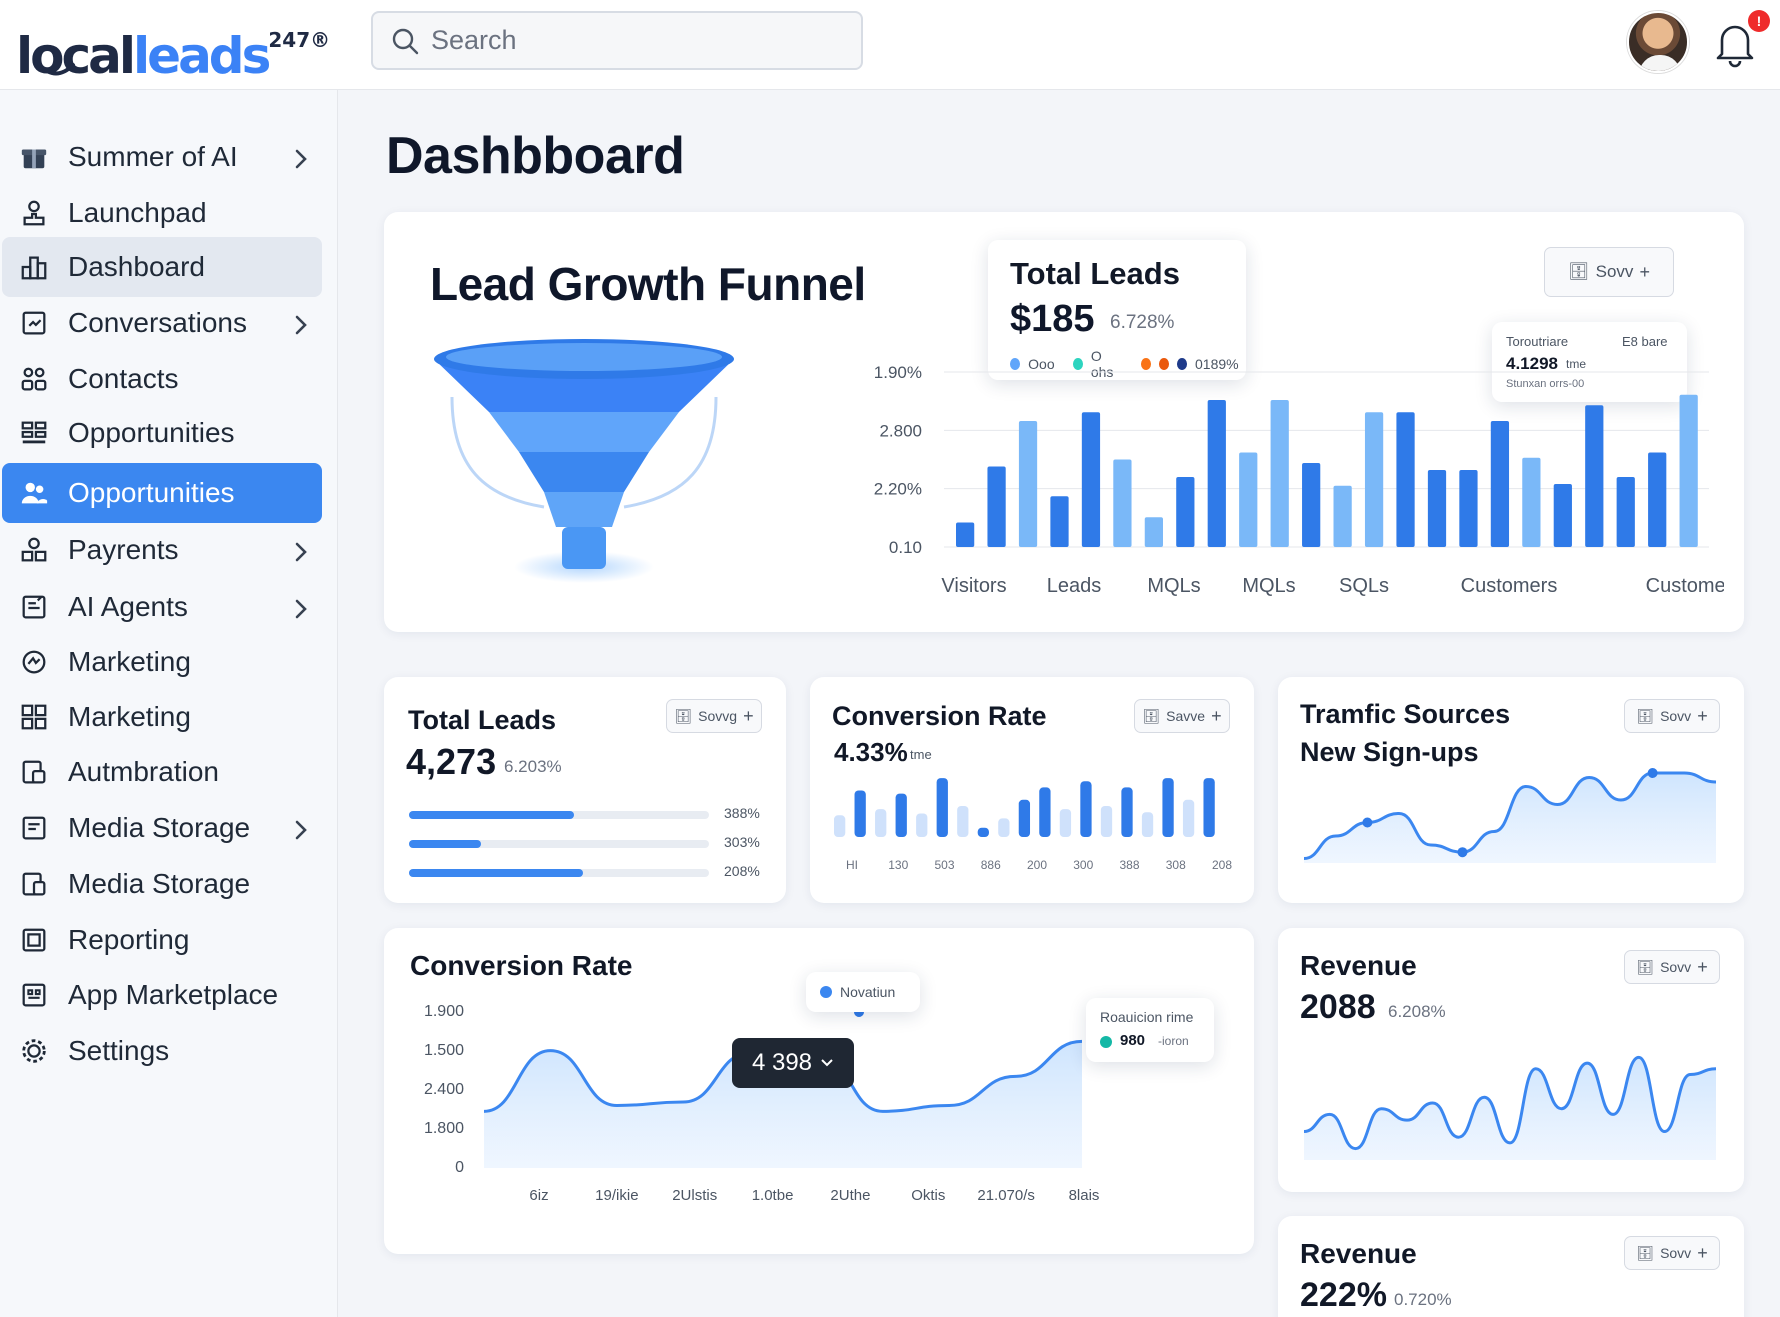 This screenshot has width=1780, height=1317. I want to click on search-icon, so click(405, 41).